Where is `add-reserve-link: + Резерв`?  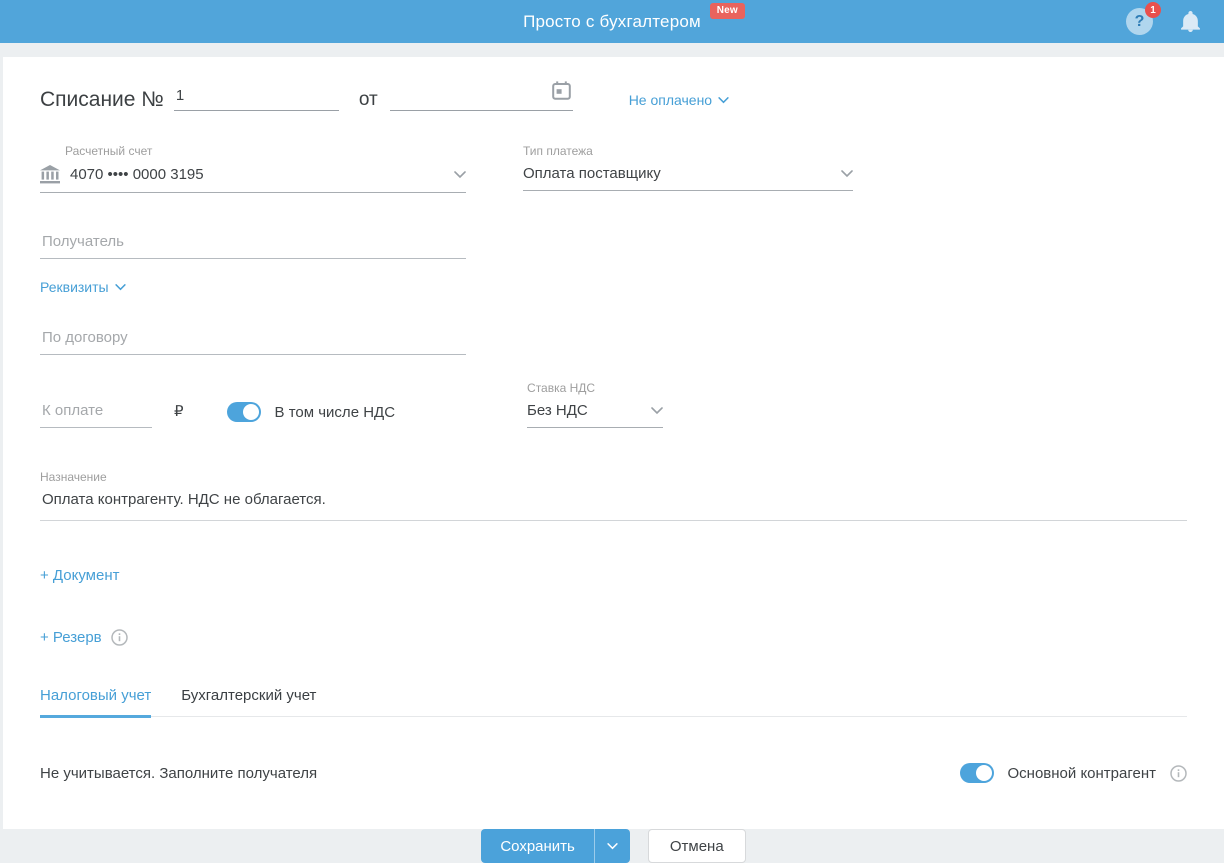 add-reserve-link: + Резерв is located at coordinates (84, 637).